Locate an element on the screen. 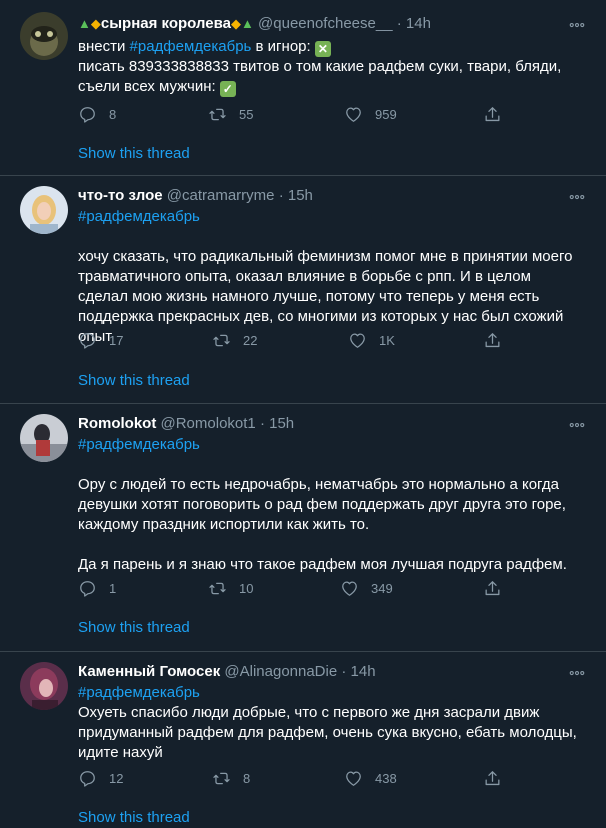  handle: @AlinagonnaDie is located at coordinates (280, 671).